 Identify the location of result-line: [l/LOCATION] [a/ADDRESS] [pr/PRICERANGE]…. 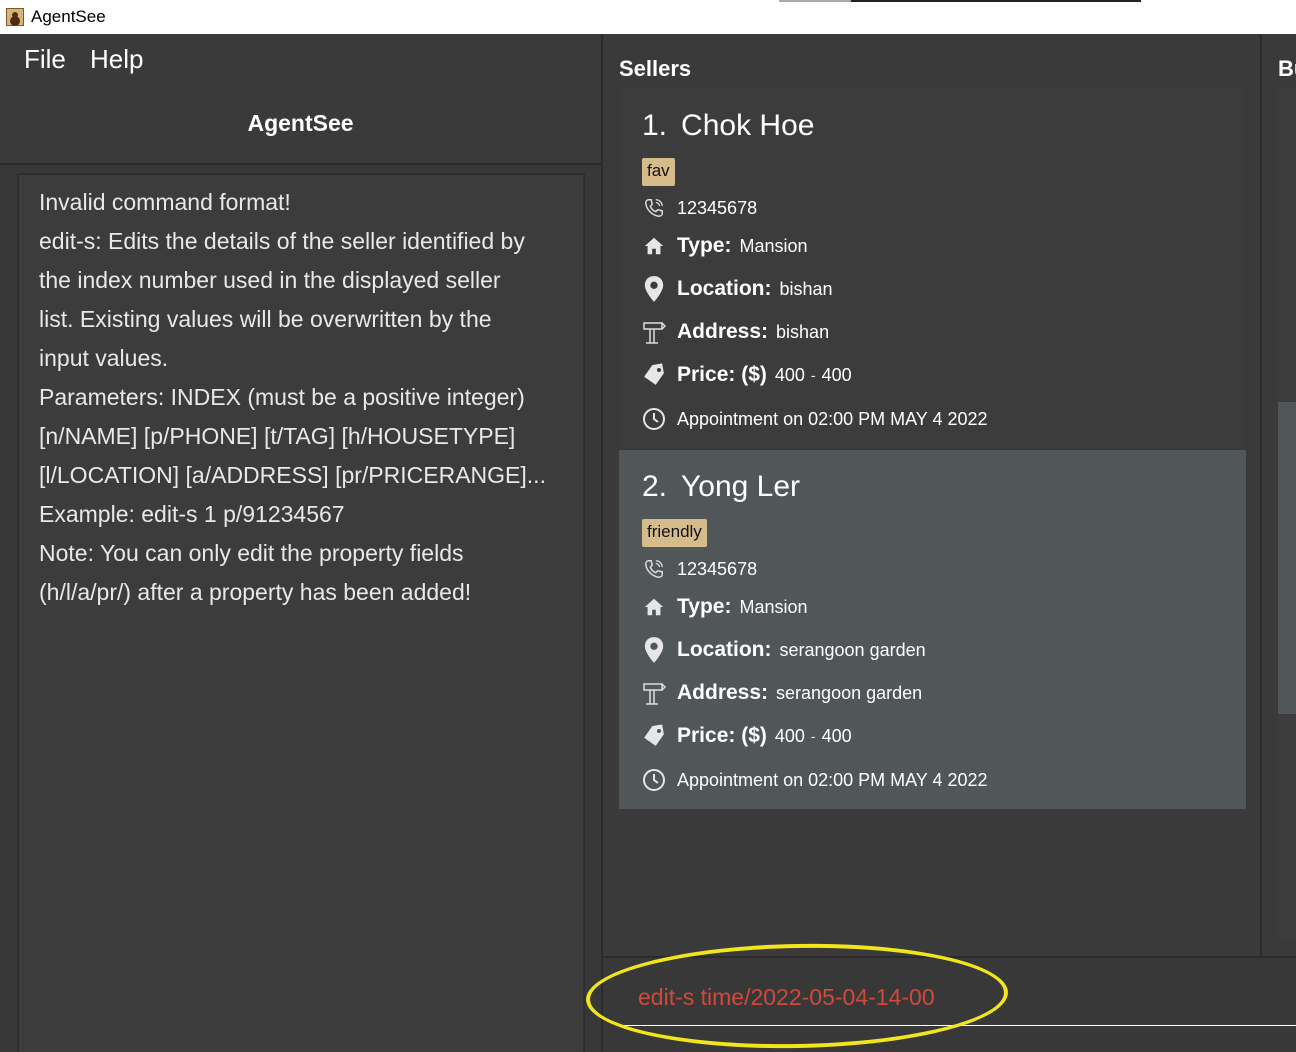
(292, 475).